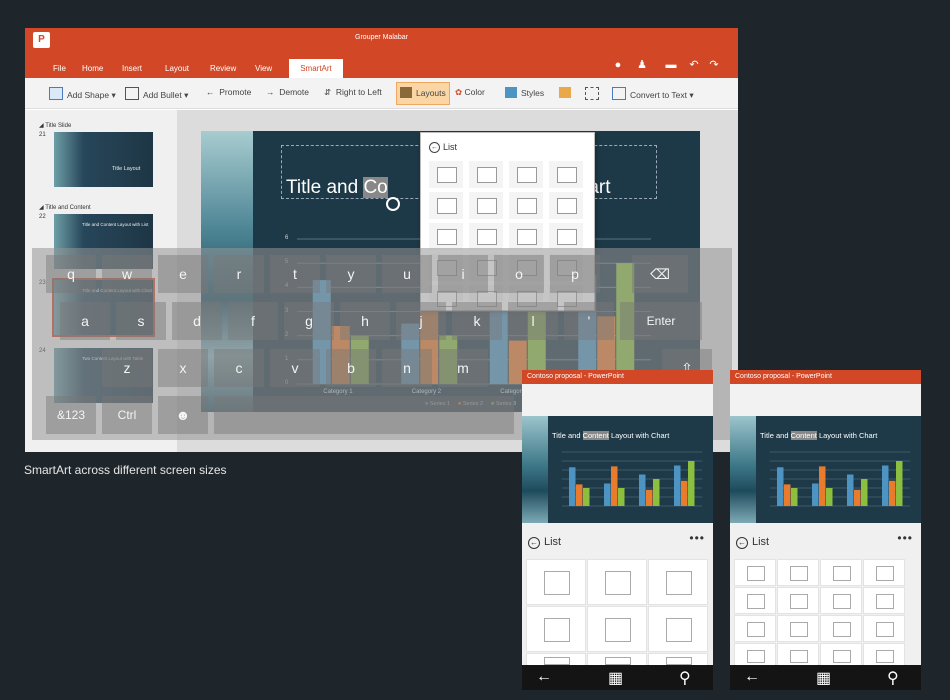 This screenshot has height=700, width=950. Describe the element at coordinates (567, 92) in the screenshot. I see `arrange-button` at that location.